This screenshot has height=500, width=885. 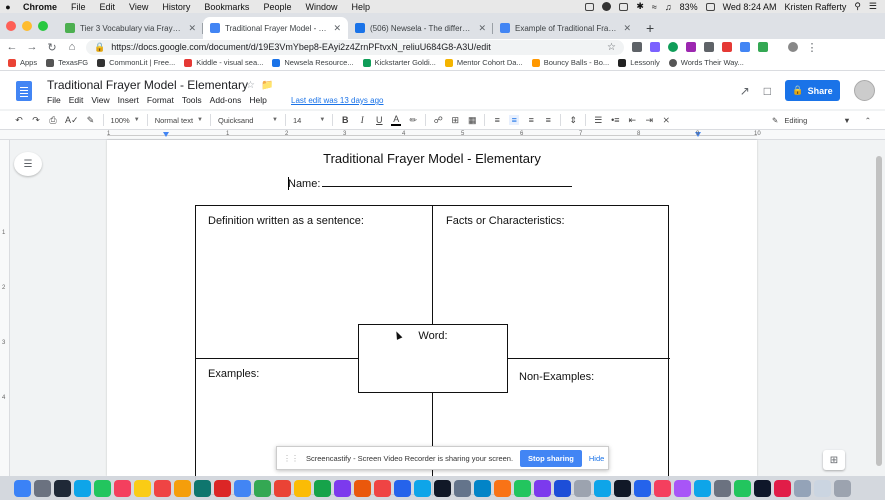 What do you see at coordinates (19, 120) in the screenshot?
I see `undo-icon: ↶` at bounding box center [19, 120].